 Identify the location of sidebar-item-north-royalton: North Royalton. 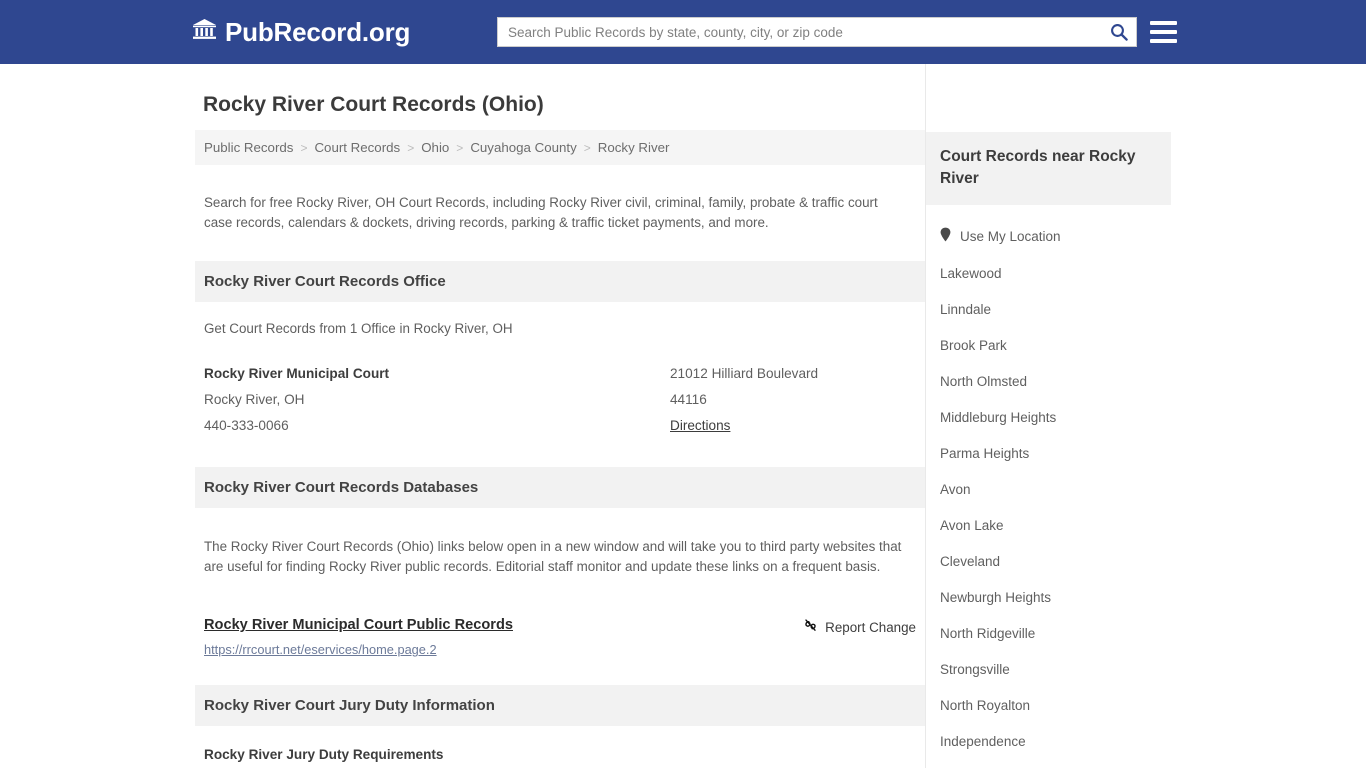
(1048, 706).